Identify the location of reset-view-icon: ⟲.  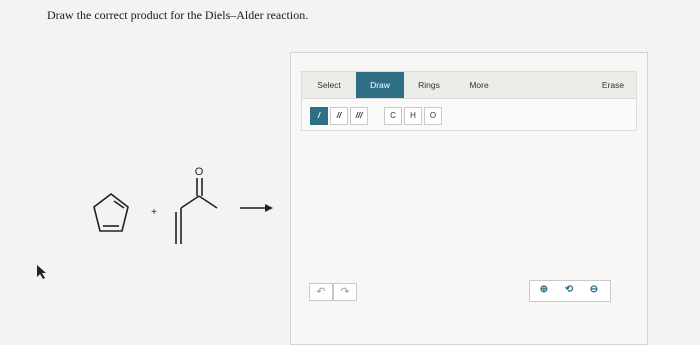
(569, 289).